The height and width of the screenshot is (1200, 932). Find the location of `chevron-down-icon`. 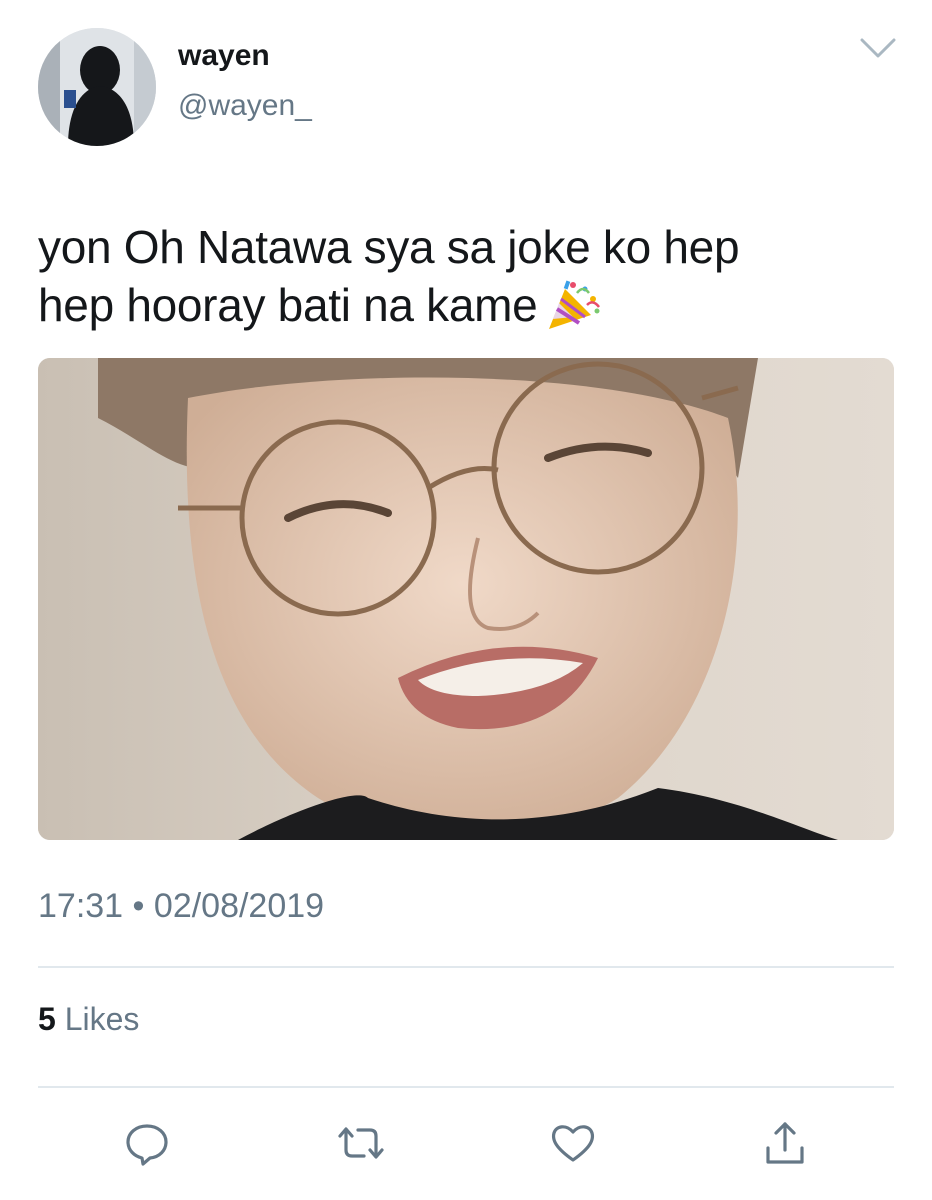

chevron-down-icon is located at coordinates (878, 48).